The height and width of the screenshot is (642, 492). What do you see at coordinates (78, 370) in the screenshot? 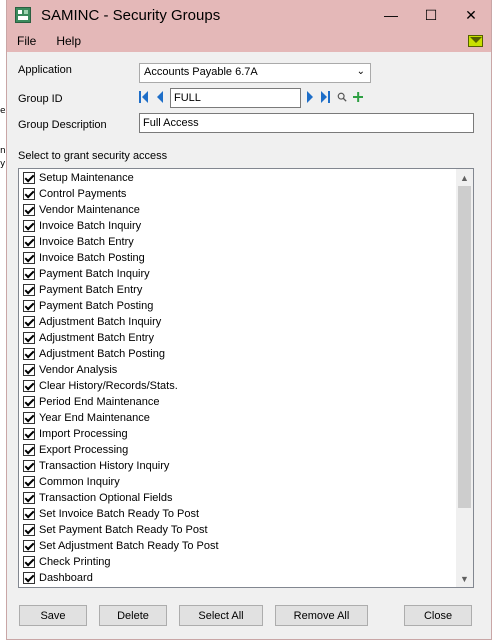
I see `permission-label: Vendor Analysis` at bounding box center [78, 370].